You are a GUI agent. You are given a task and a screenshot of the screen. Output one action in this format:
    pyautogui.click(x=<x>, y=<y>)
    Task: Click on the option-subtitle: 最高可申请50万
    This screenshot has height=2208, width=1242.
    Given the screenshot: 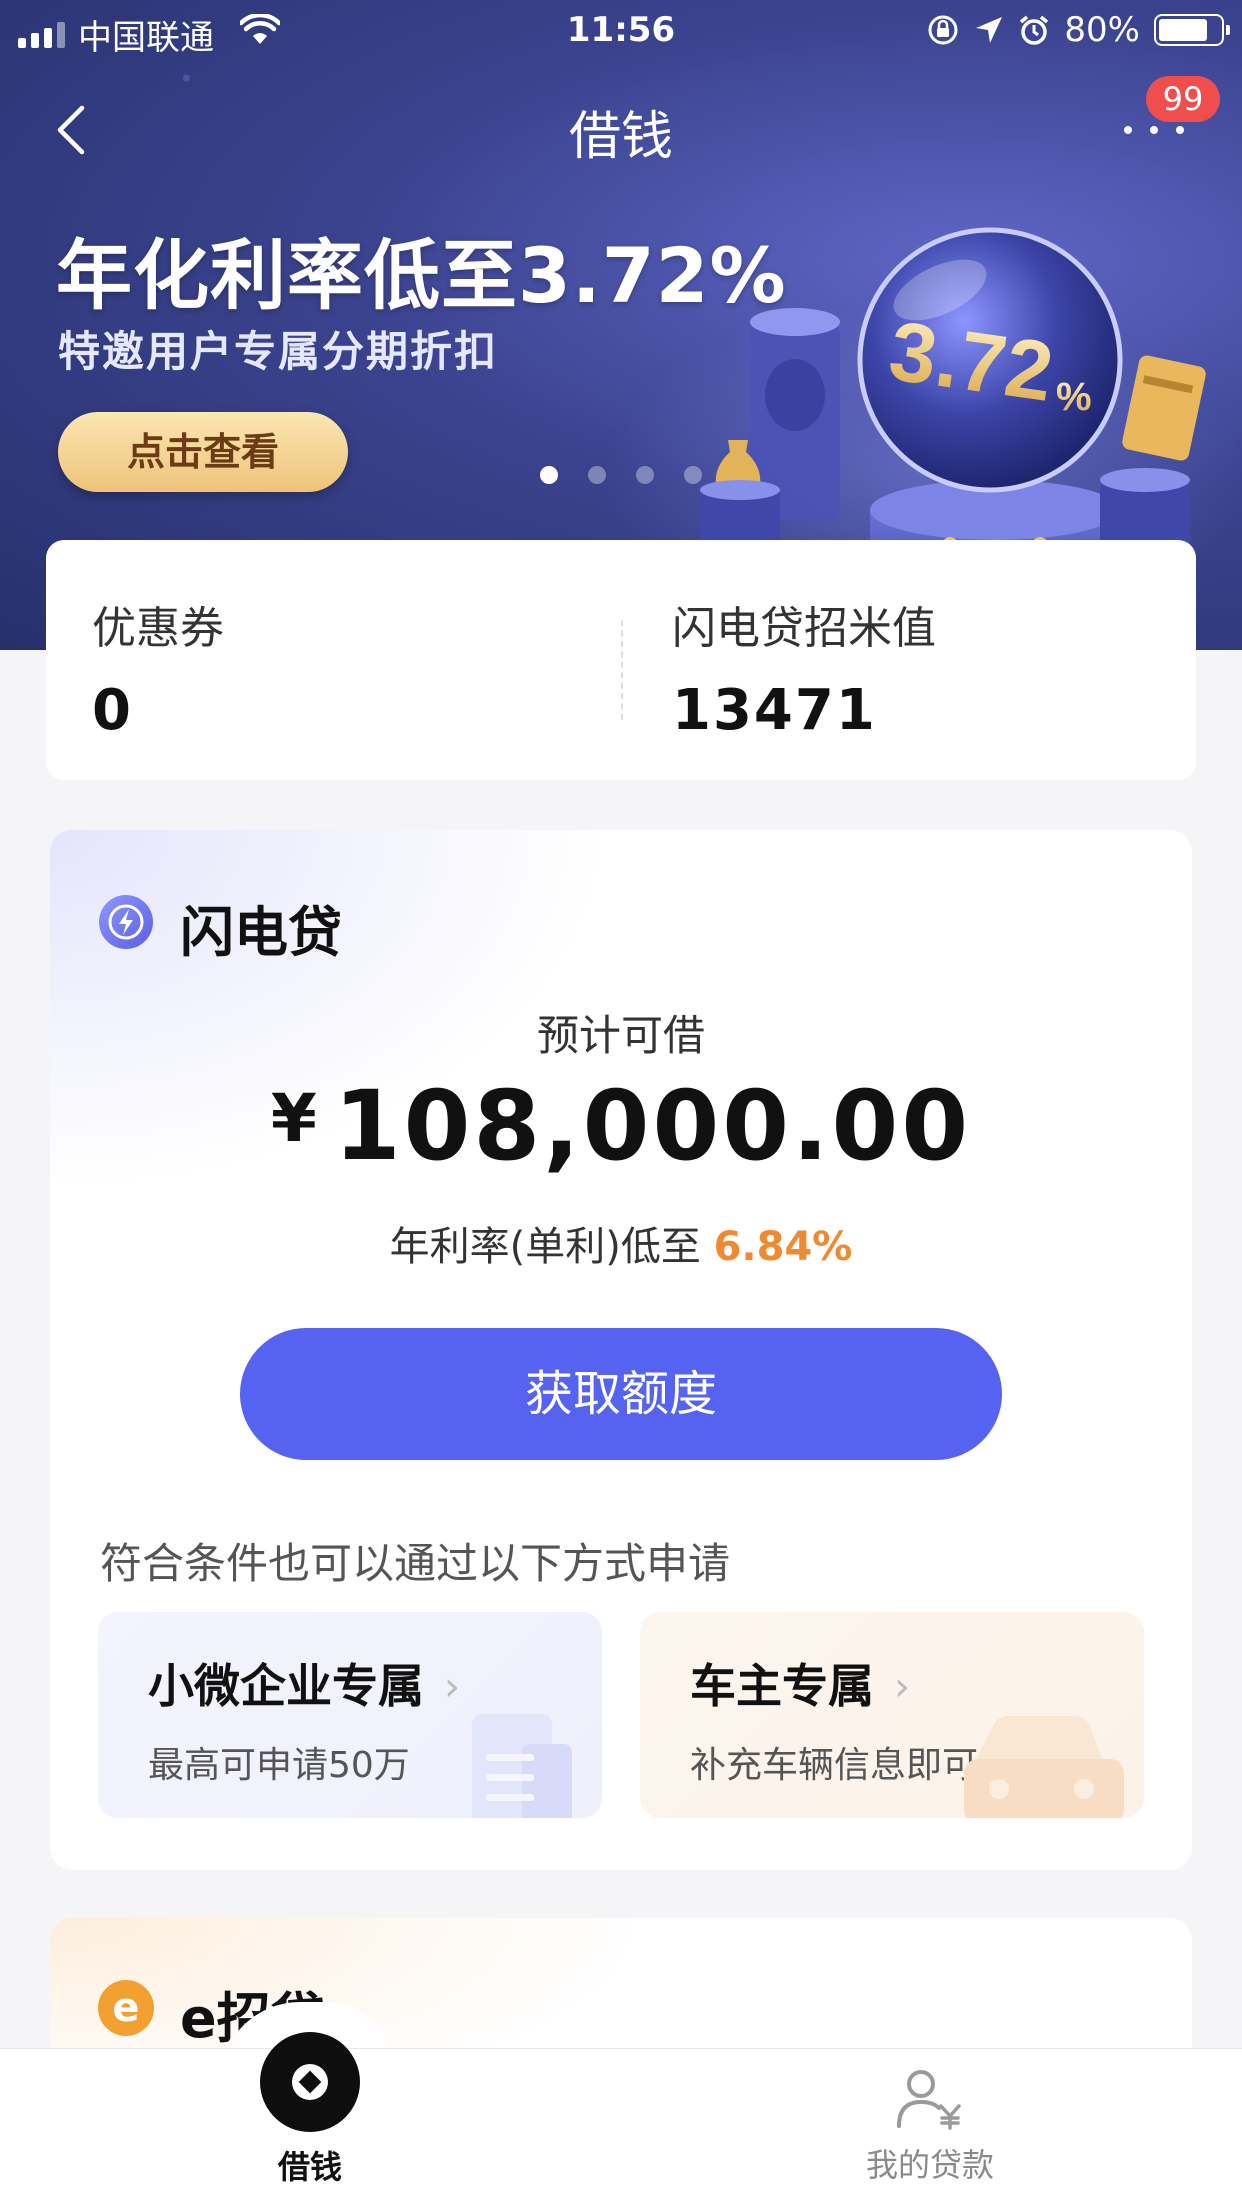 What is the action you would take?
    pyautogui.click(x=279, y=1765)
    